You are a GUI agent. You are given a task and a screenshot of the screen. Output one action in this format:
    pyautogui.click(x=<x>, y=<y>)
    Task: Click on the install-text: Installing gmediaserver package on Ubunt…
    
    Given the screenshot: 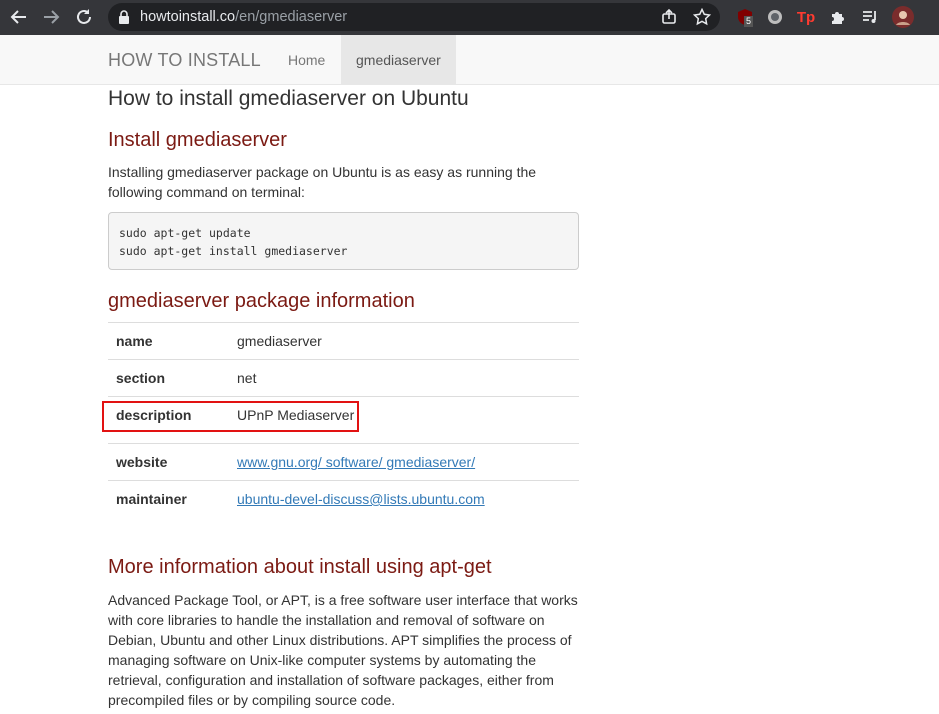 What is the action you would take?
    pyautogui.click(x=322, y=182)
    